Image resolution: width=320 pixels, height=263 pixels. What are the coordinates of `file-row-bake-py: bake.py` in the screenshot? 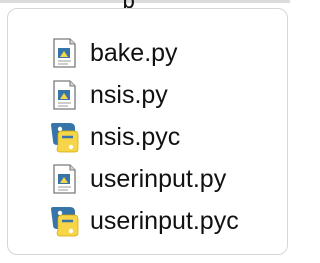 It's located at (163, 53).